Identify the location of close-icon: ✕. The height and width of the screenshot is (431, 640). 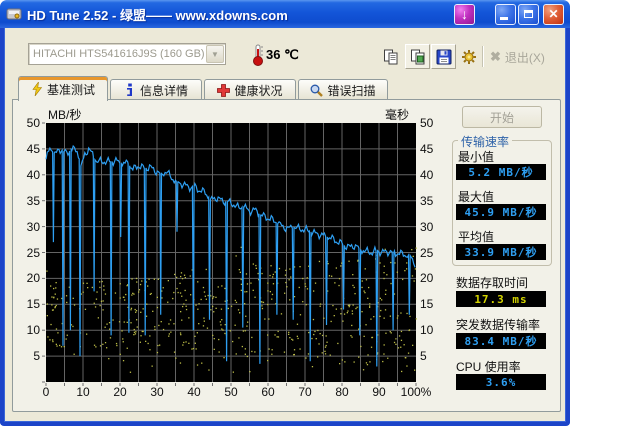
(553, 14).